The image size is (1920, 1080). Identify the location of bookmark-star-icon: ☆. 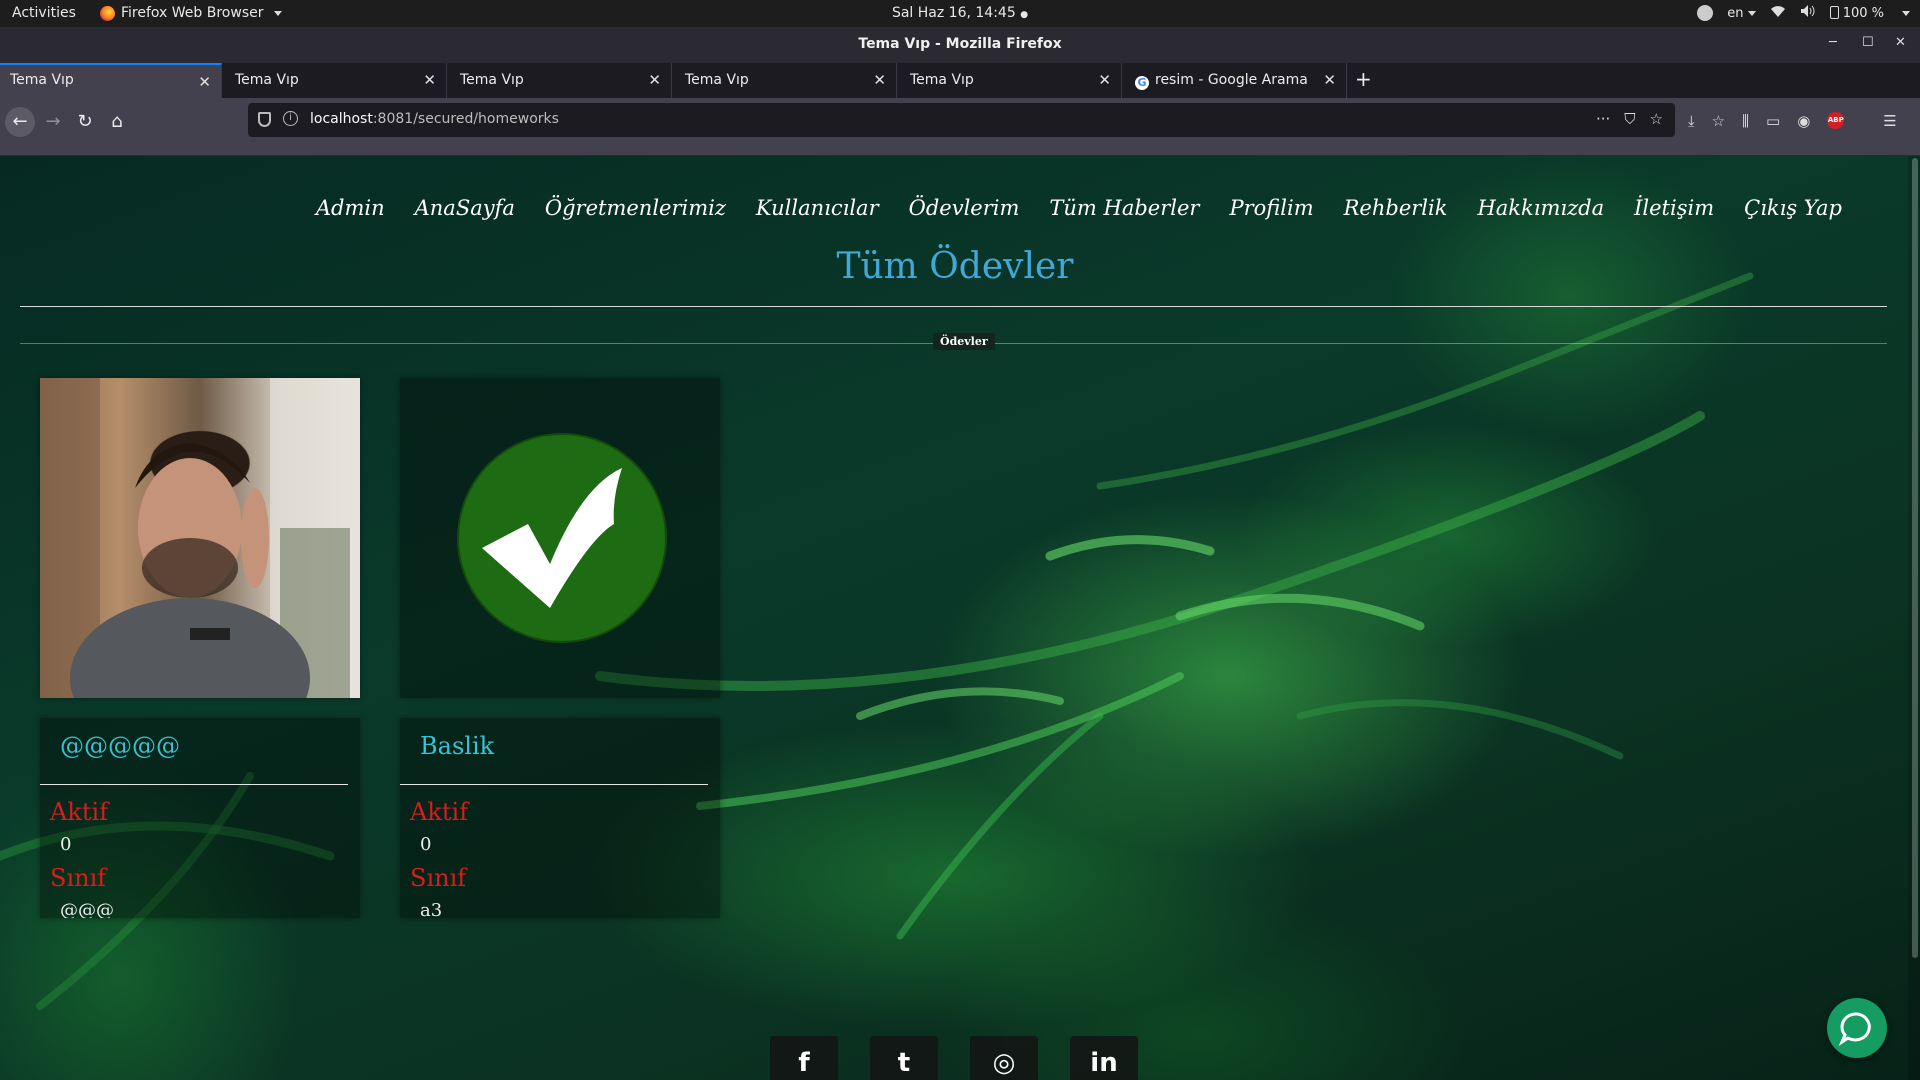
(1656, 119).